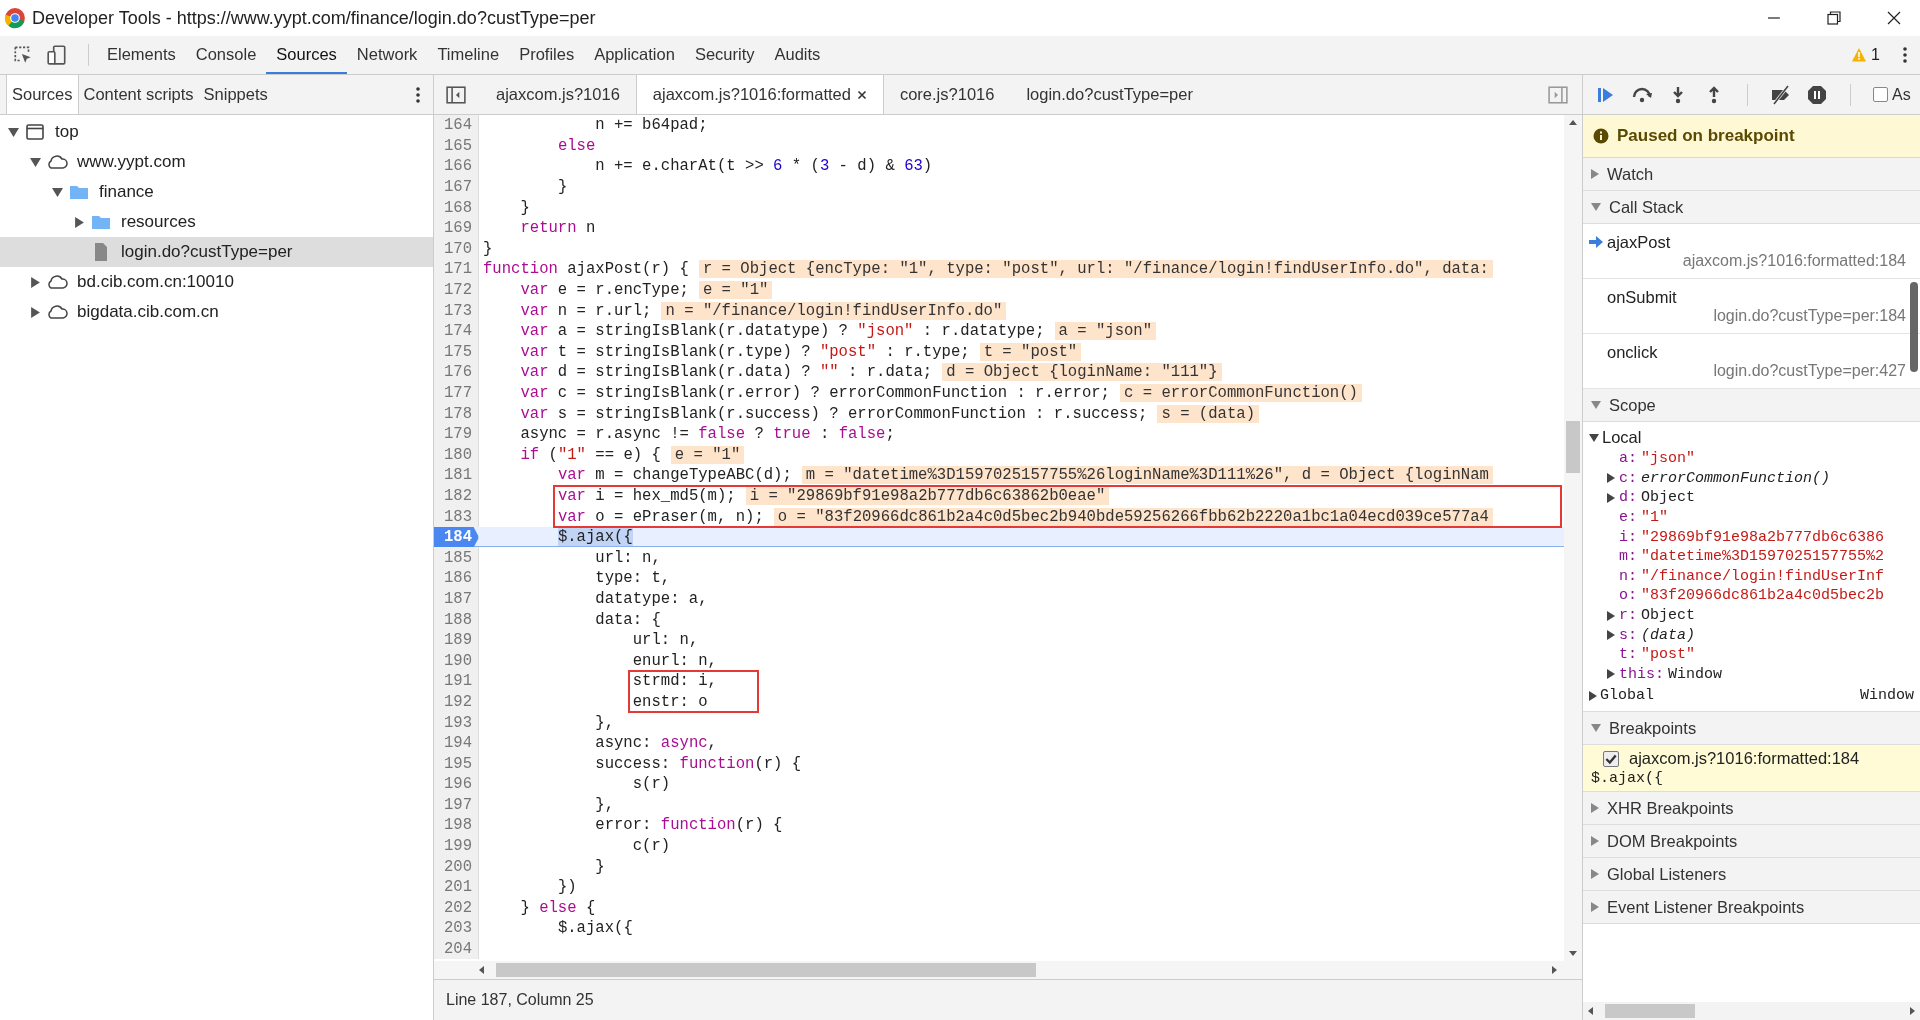  What do you see at coordinates (456, 558) in the screenshot?
I see `line-number: 185` at bounding box center [456, 558].